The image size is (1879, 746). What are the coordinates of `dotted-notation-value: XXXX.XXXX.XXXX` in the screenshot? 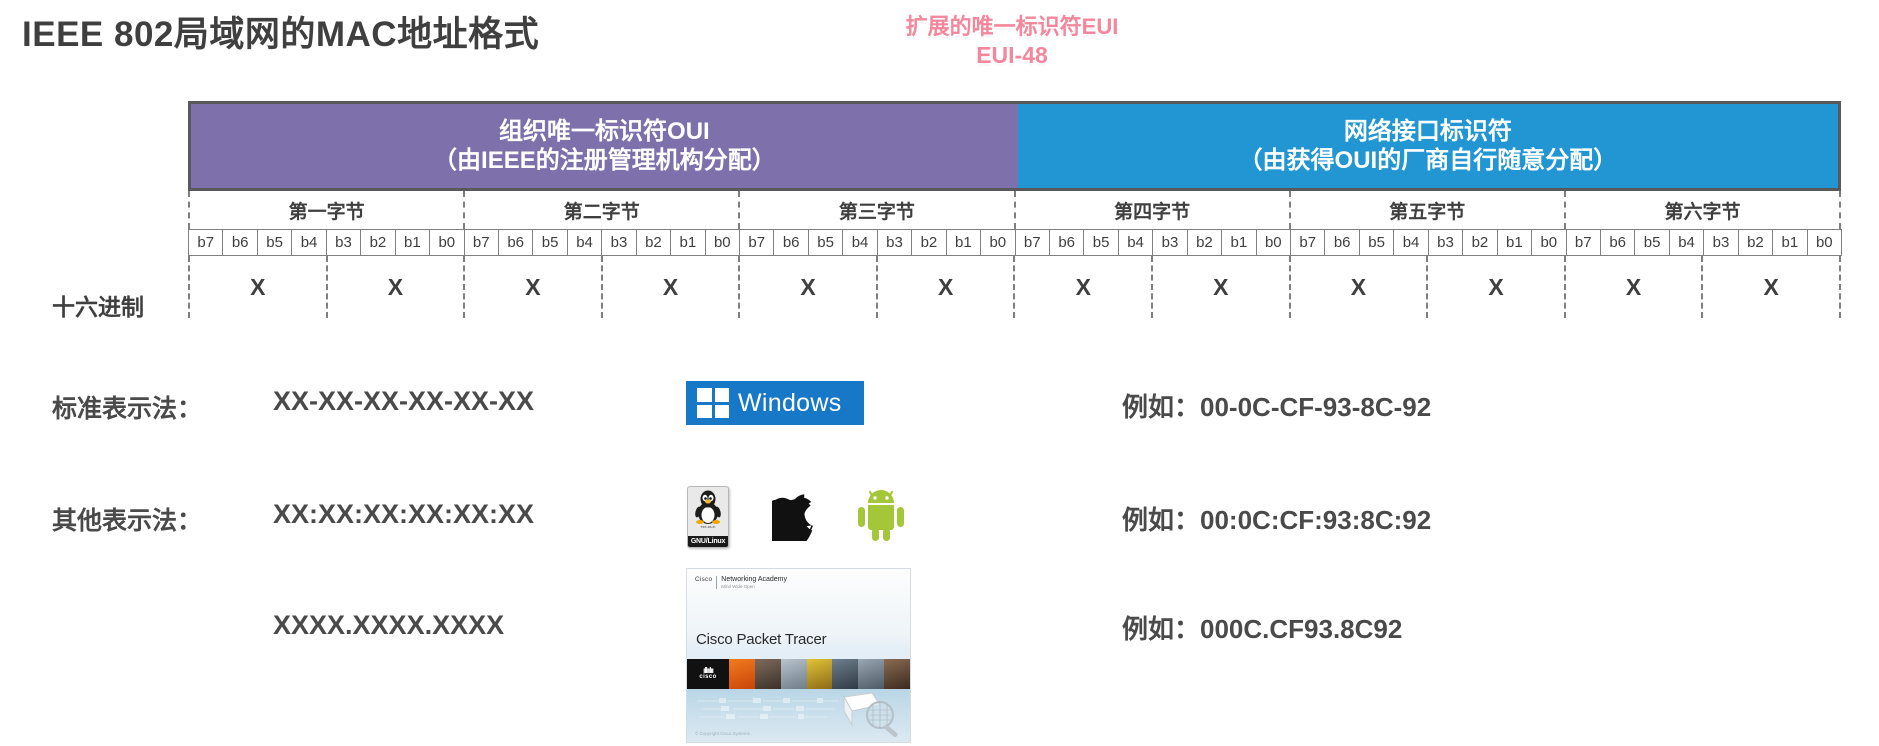 It's located at (389, 625).